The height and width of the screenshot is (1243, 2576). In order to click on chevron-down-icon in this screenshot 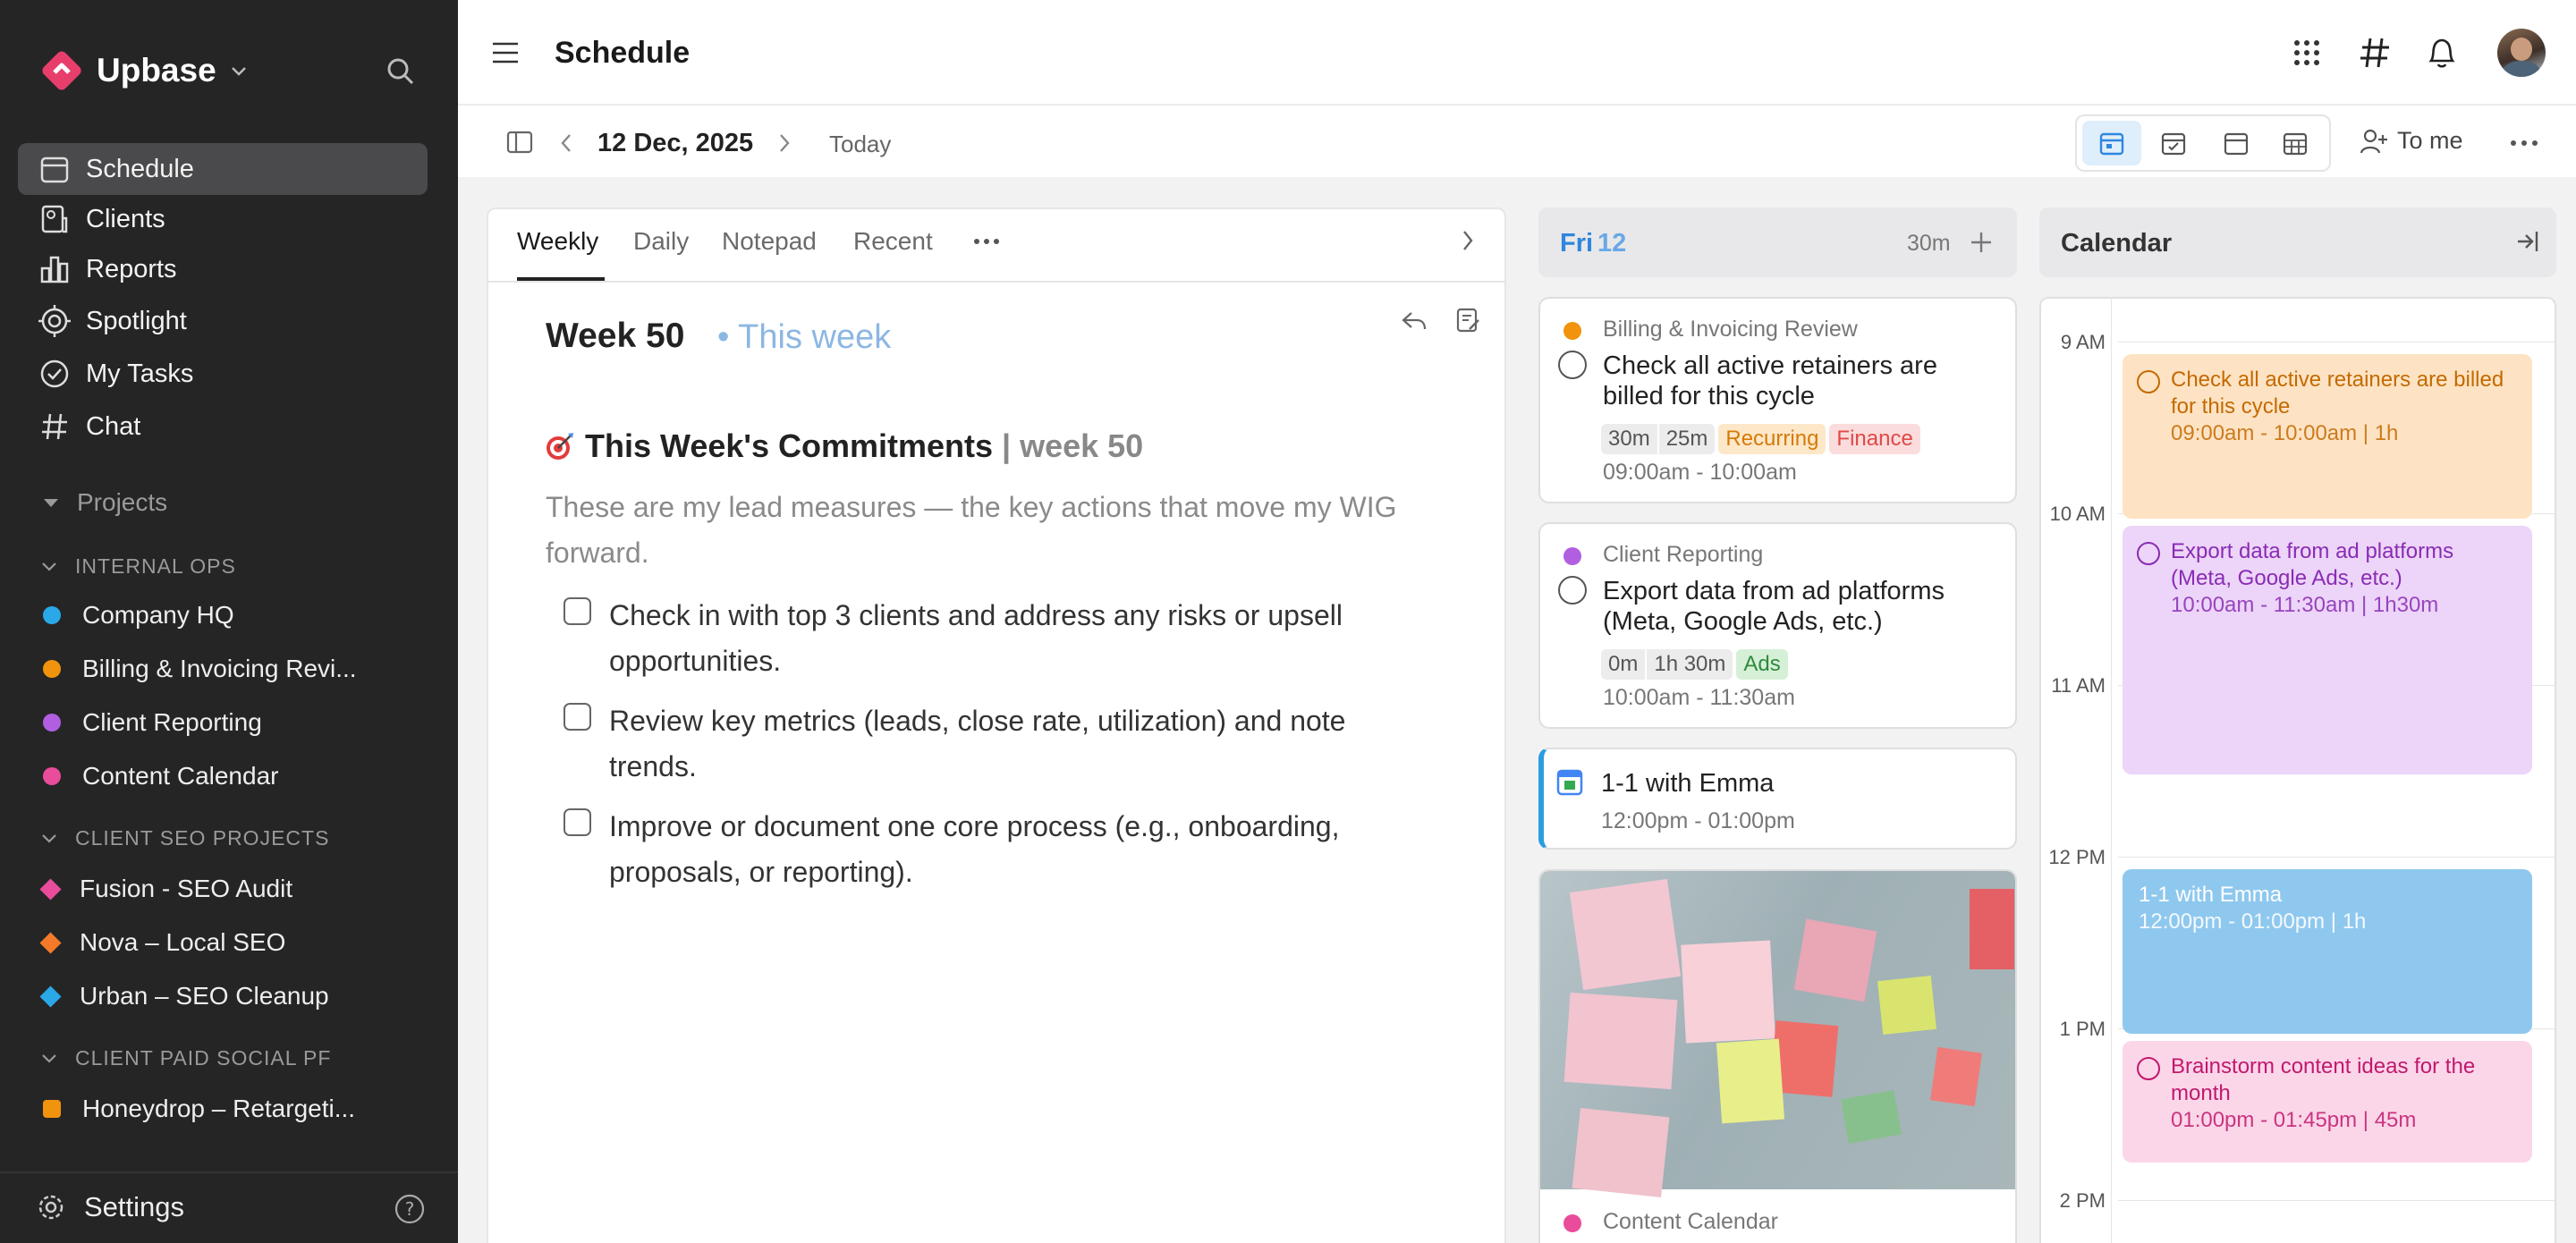, I will do `click(49, 1058)`.